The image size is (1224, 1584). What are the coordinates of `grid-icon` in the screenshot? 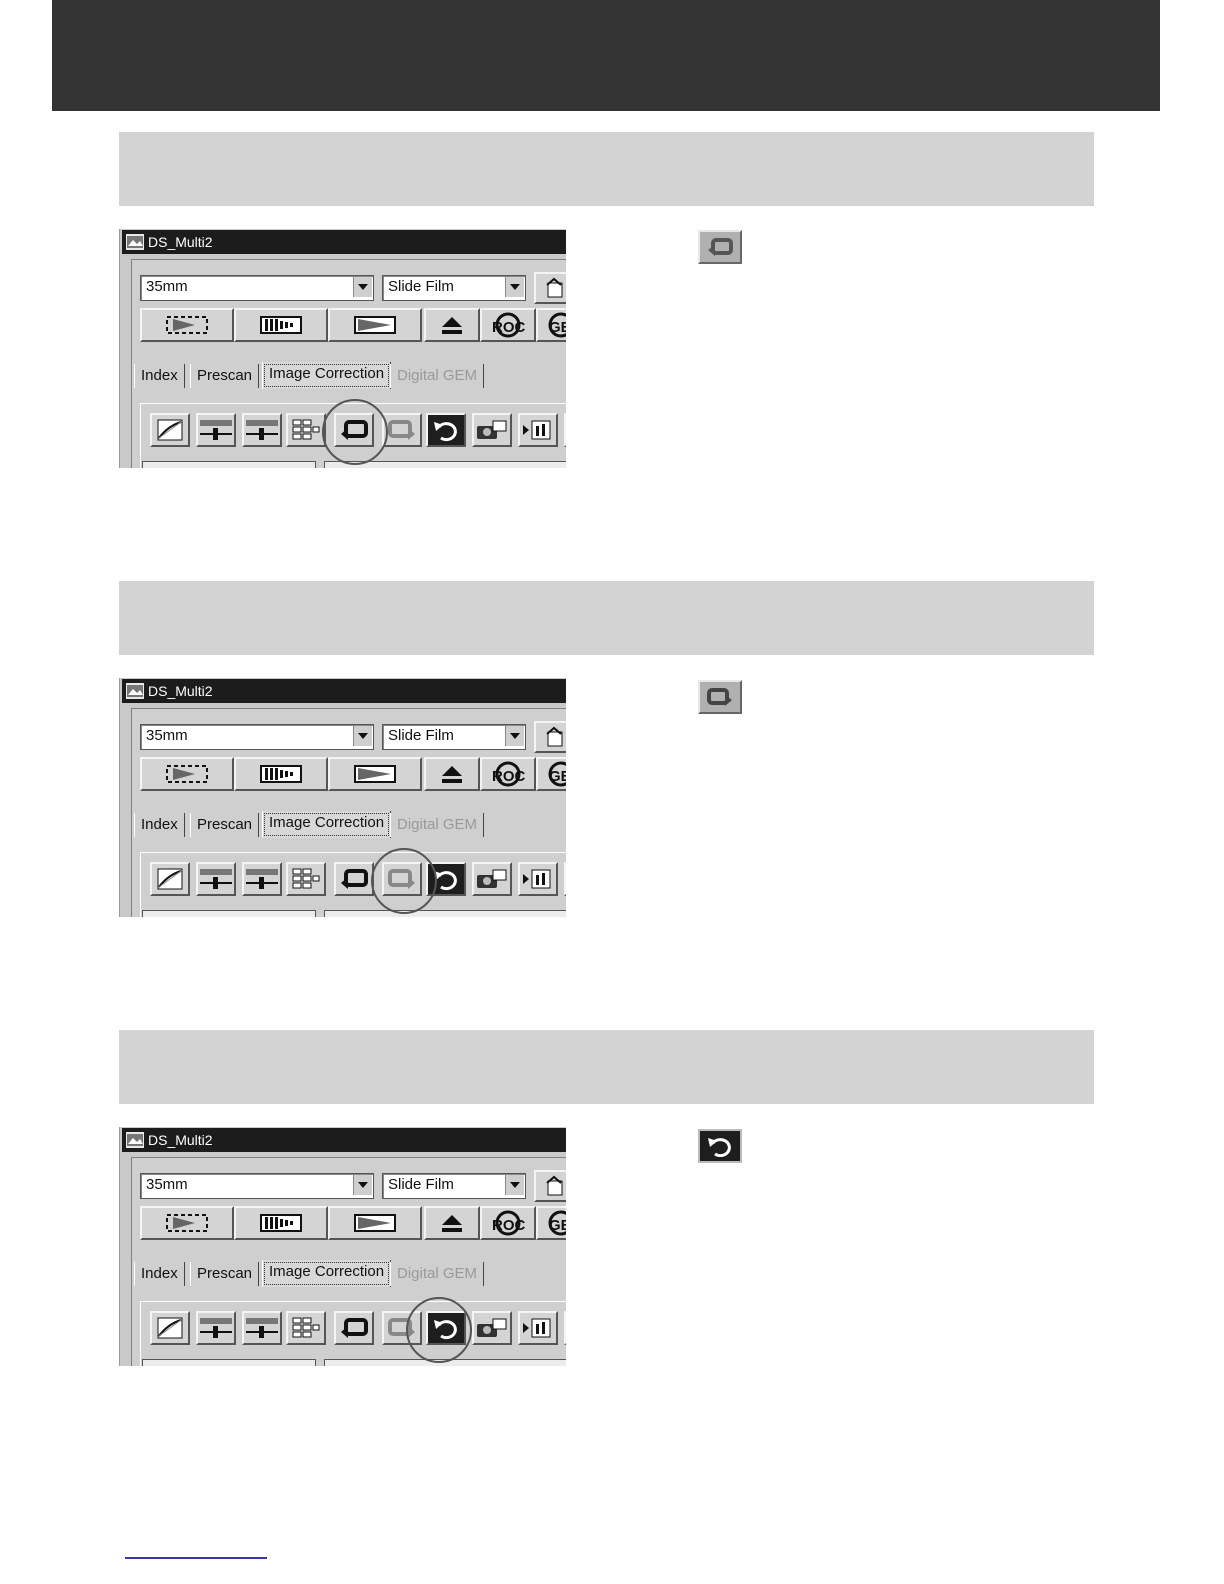 It's located at (306, 878).